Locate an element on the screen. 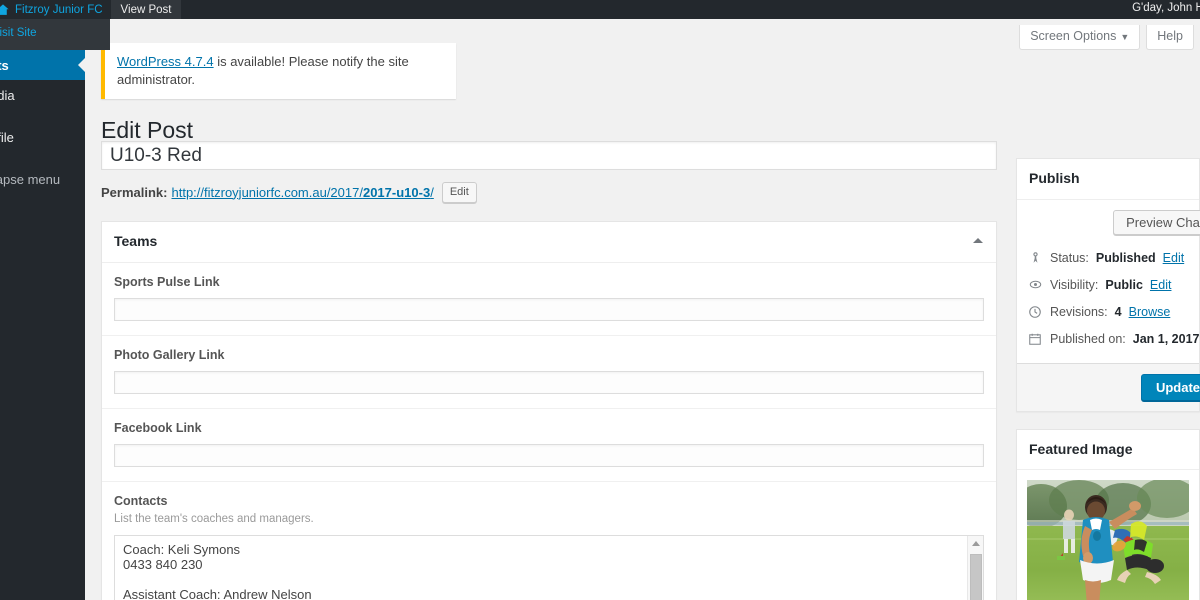  photo-gallery-link-label: Photo Gallery Link is located at coordinates (169, 354).